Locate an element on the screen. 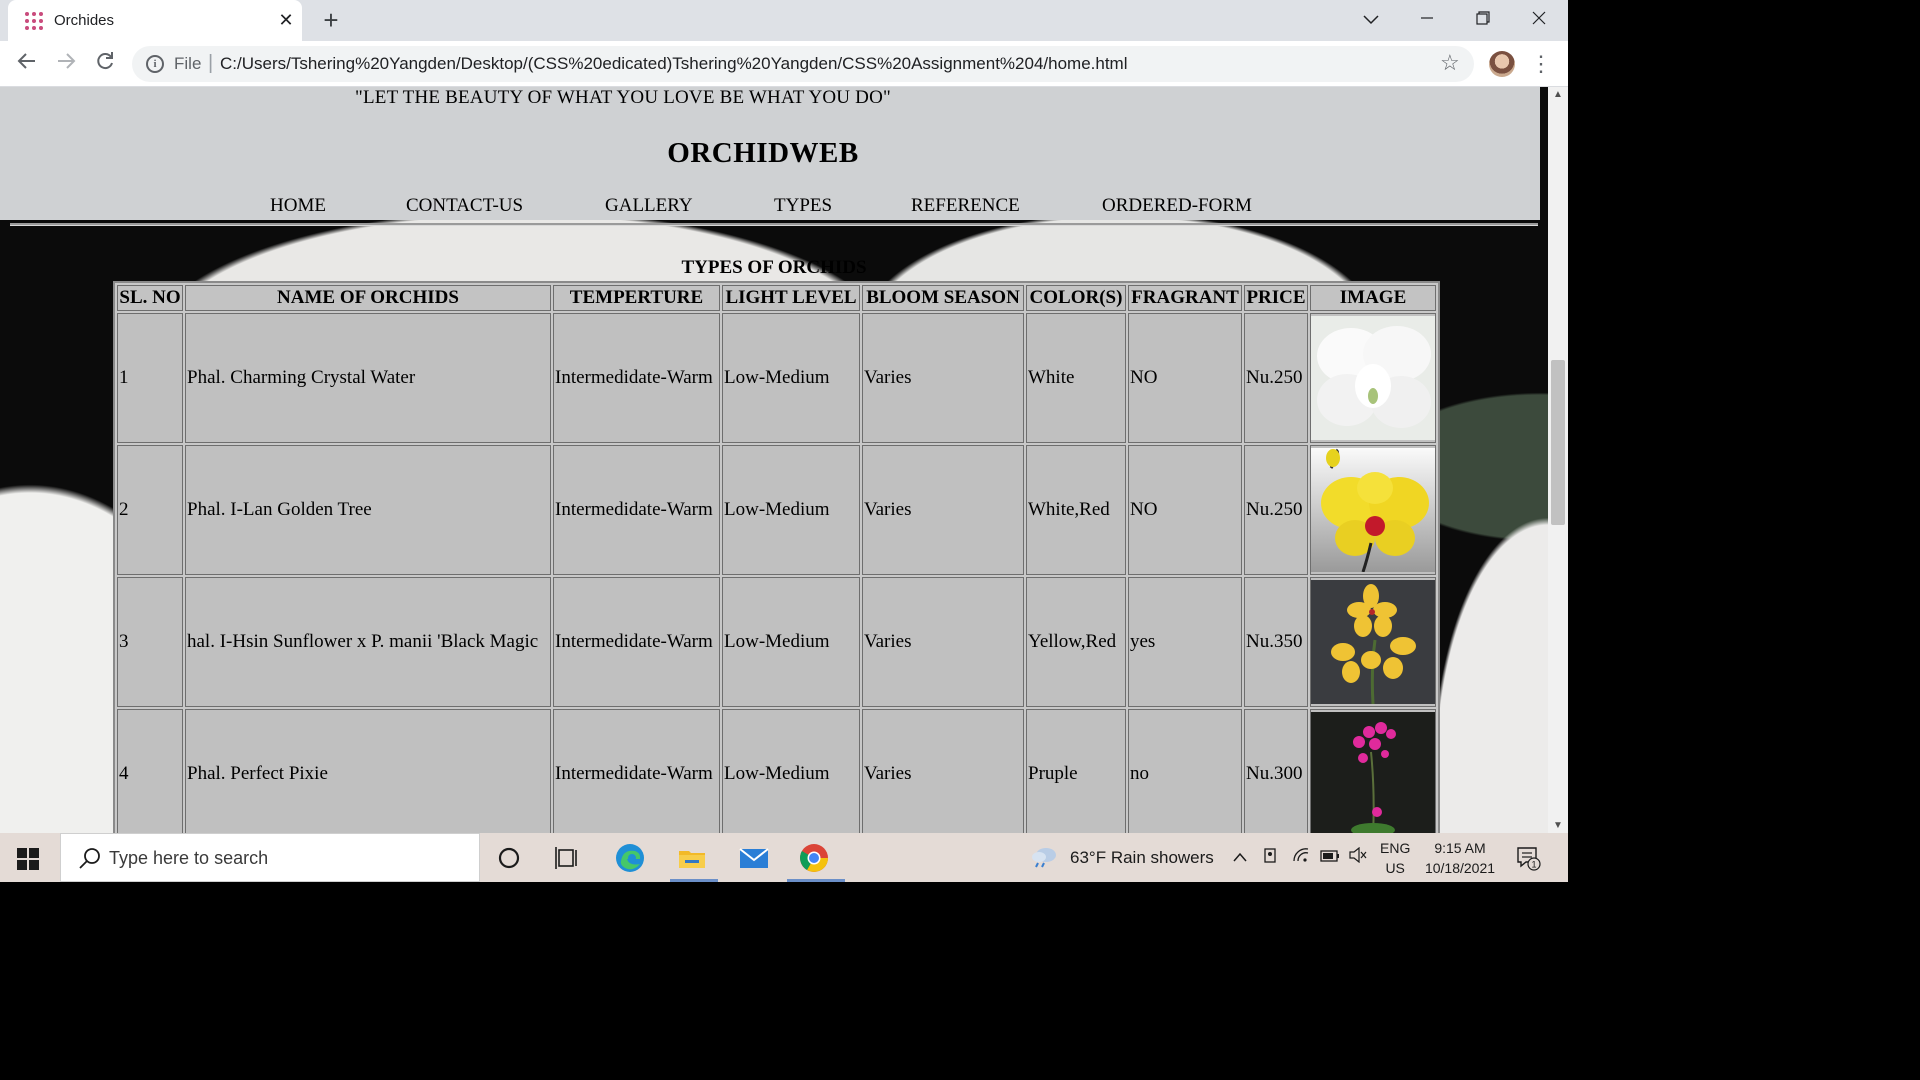  windows-start-icon is located at coordinates (28, 859).